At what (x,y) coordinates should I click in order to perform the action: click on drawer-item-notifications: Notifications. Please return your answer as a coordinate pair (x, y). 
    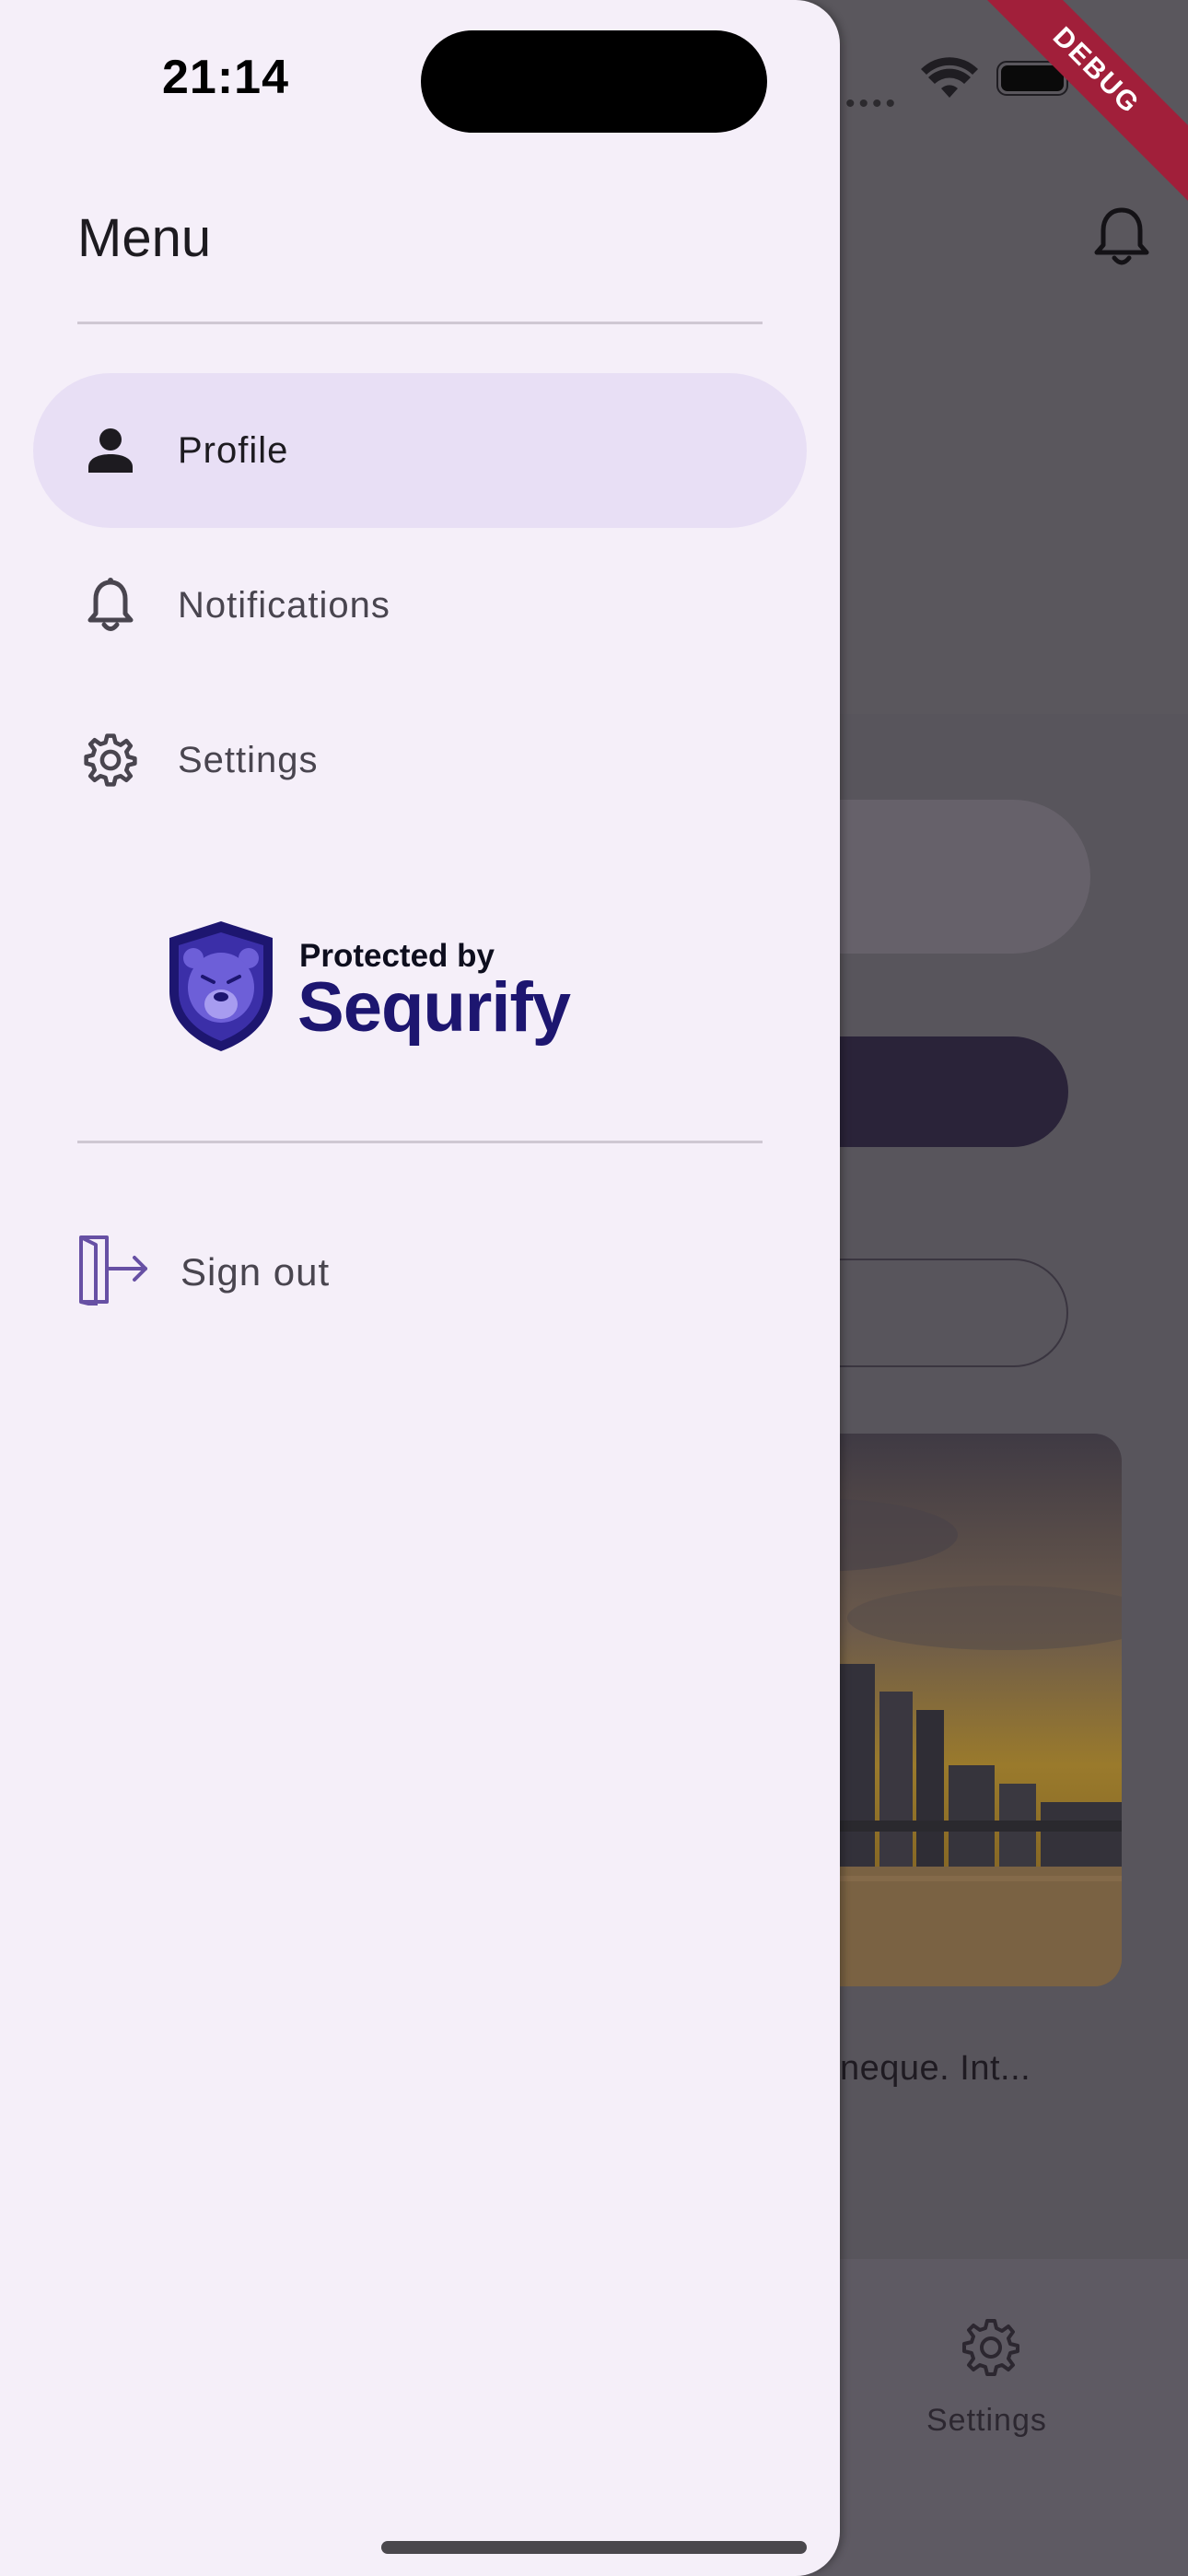
    Looking at the image, I should click on (420, 605).